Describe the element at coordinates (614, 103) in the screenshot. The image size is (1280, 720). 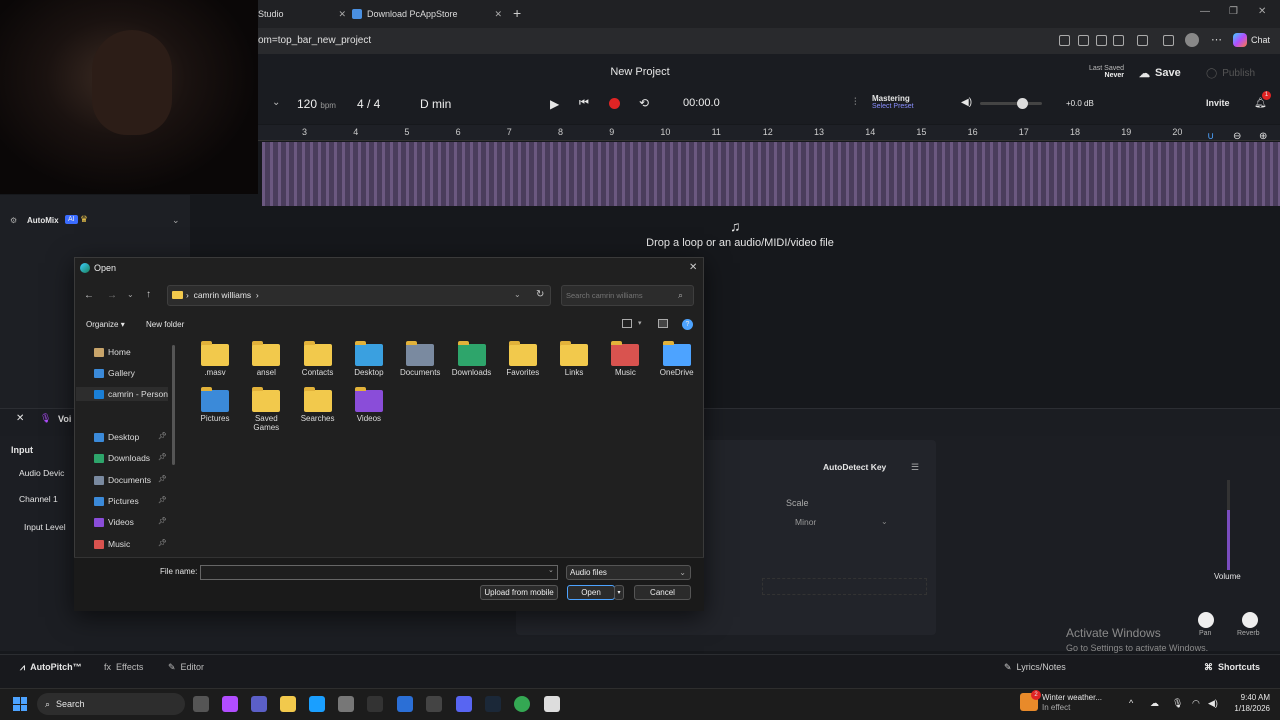
I see `record-icon` at that location.